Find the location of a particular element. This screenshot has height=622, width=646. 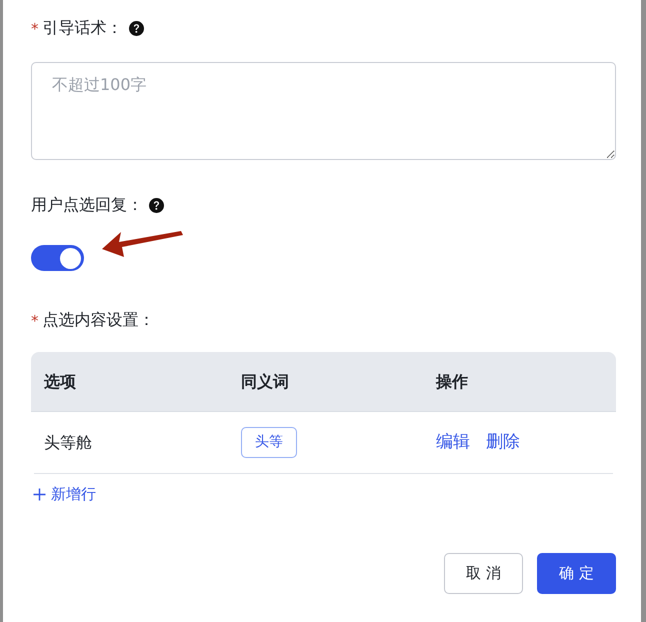

action-link: 删除 is located at coordinates (503, 443).